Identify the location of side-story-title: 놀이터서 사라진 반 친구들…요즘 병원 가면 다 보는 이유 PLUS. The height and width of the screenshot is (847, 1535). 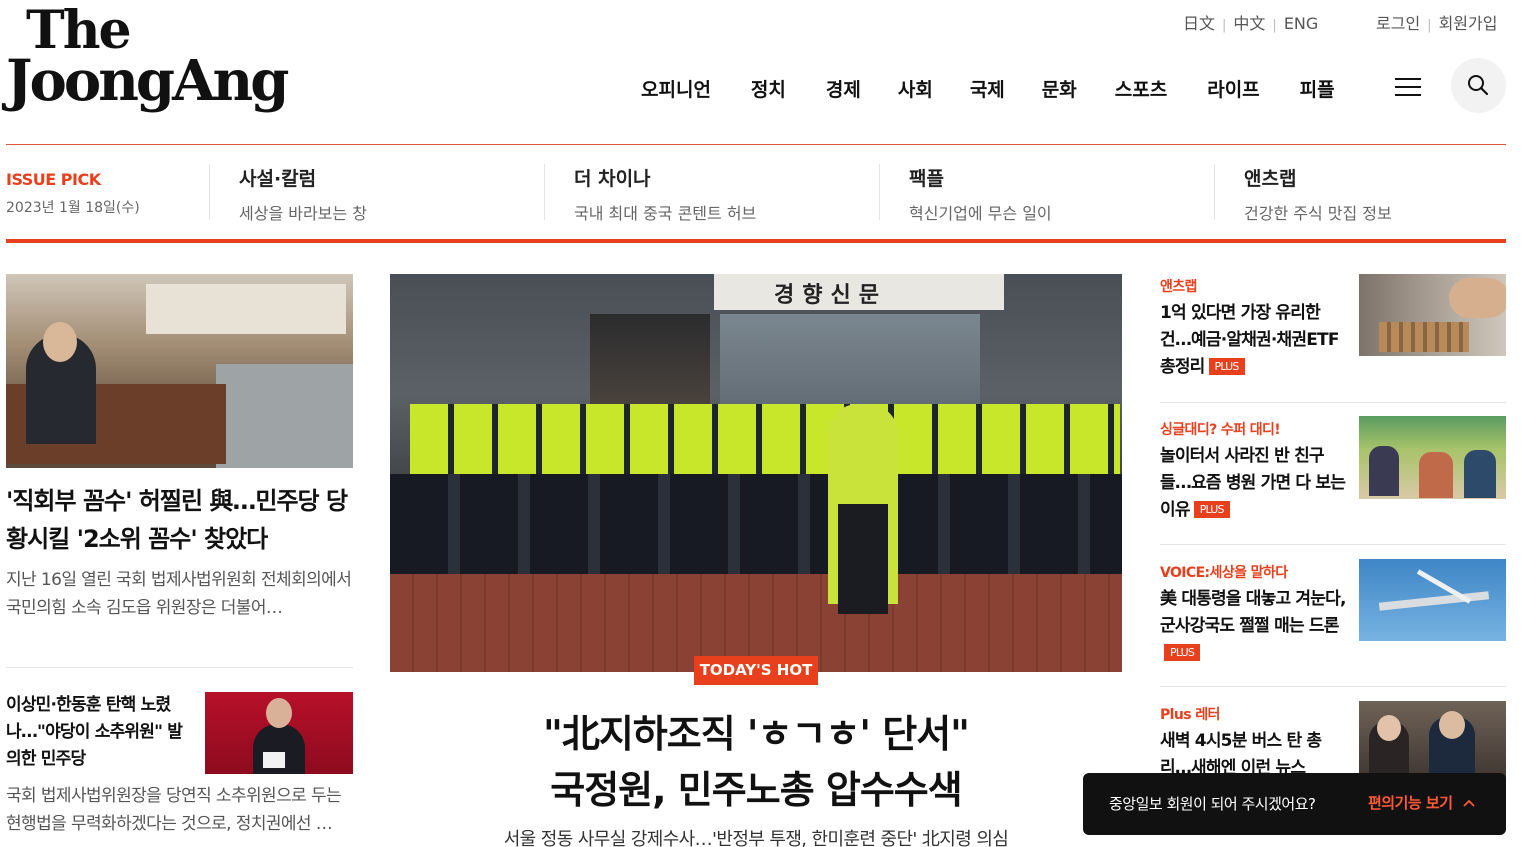
(1253, 483).